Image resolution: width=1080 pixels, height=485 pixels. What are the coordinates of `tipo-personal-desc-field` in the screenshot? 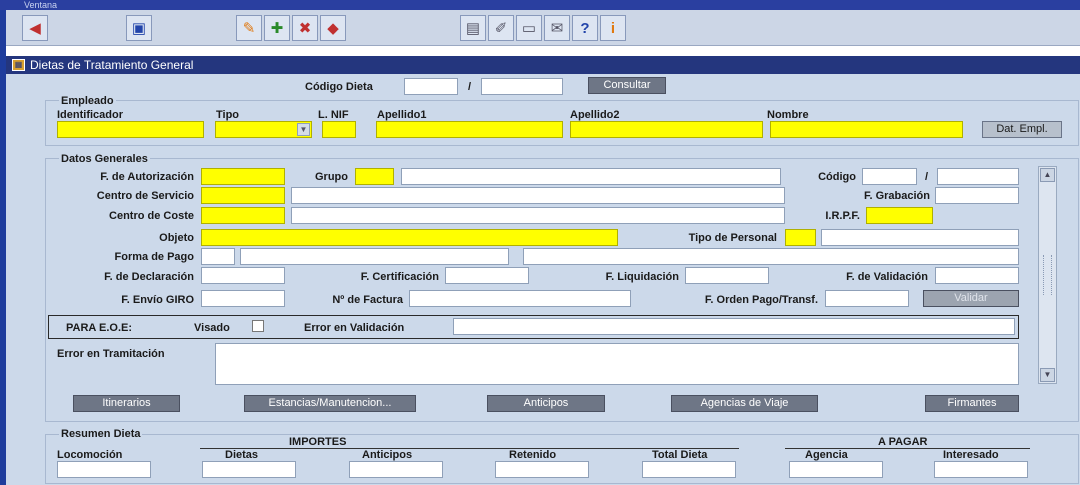 It's located at (920, 237).